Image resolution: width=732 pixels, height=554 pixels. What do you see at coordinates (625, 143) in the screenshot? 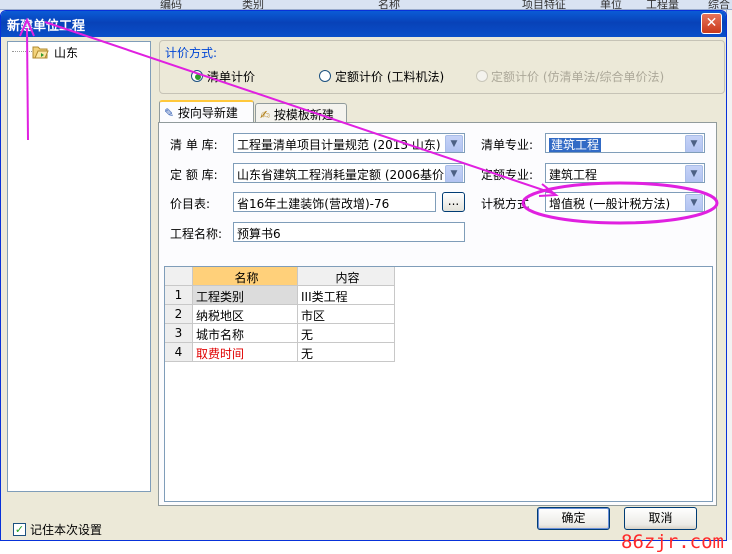
I see `bill-spec-select: 建筑工程 ▼` at bounding box center [625, 143].